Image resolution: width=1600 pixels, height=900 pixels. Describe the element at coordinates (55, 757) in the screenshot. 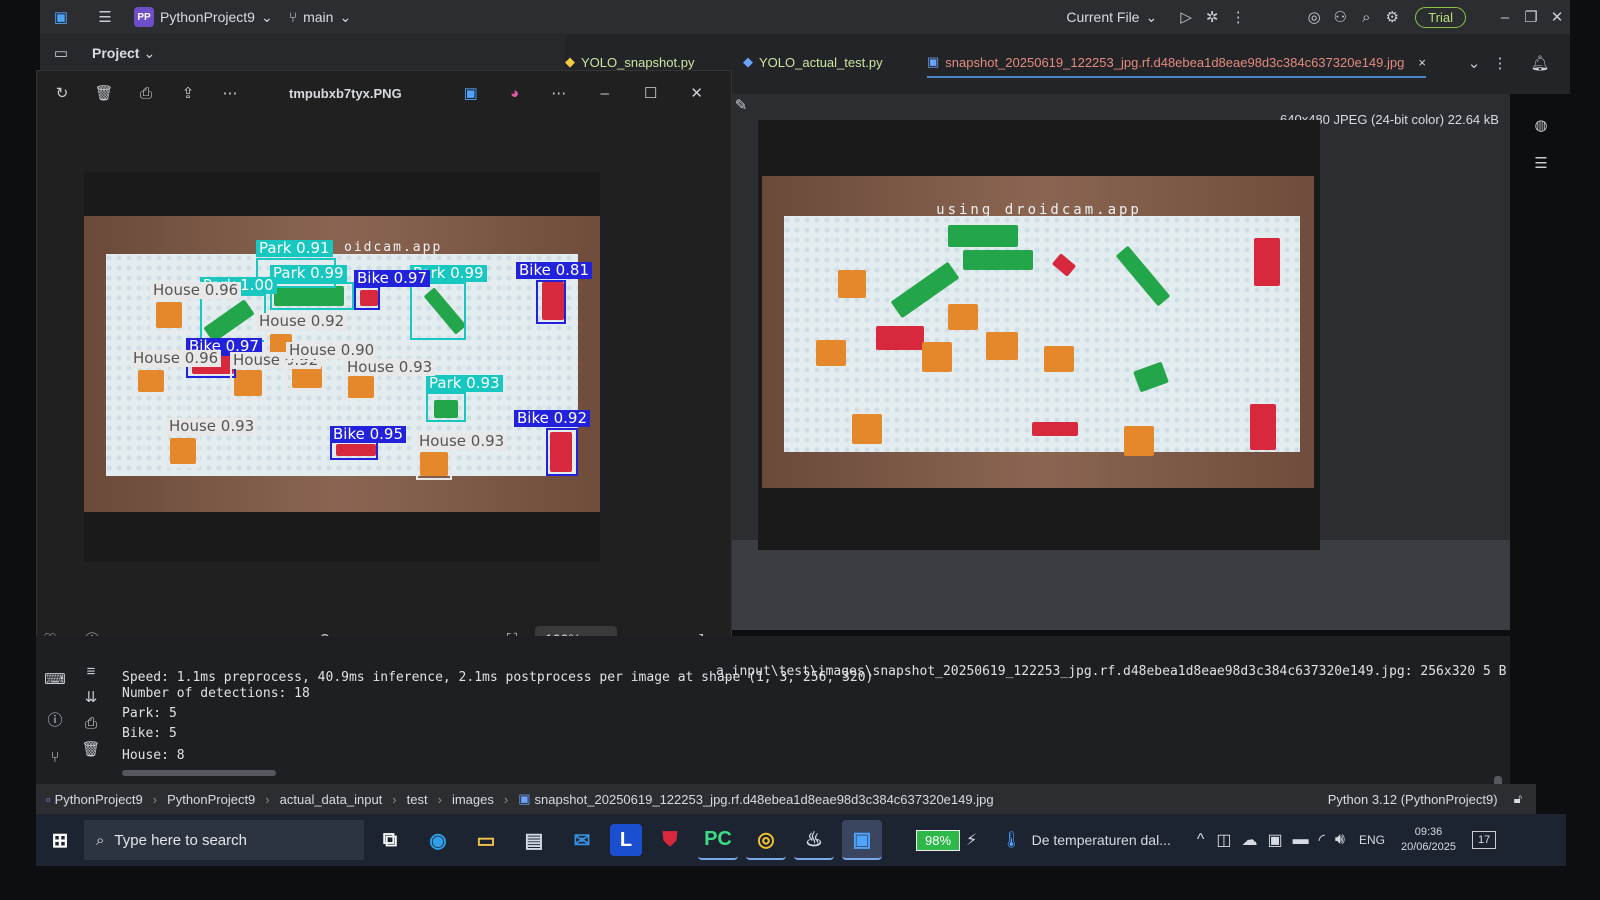

I see `git-icon: ⑂` at that location.